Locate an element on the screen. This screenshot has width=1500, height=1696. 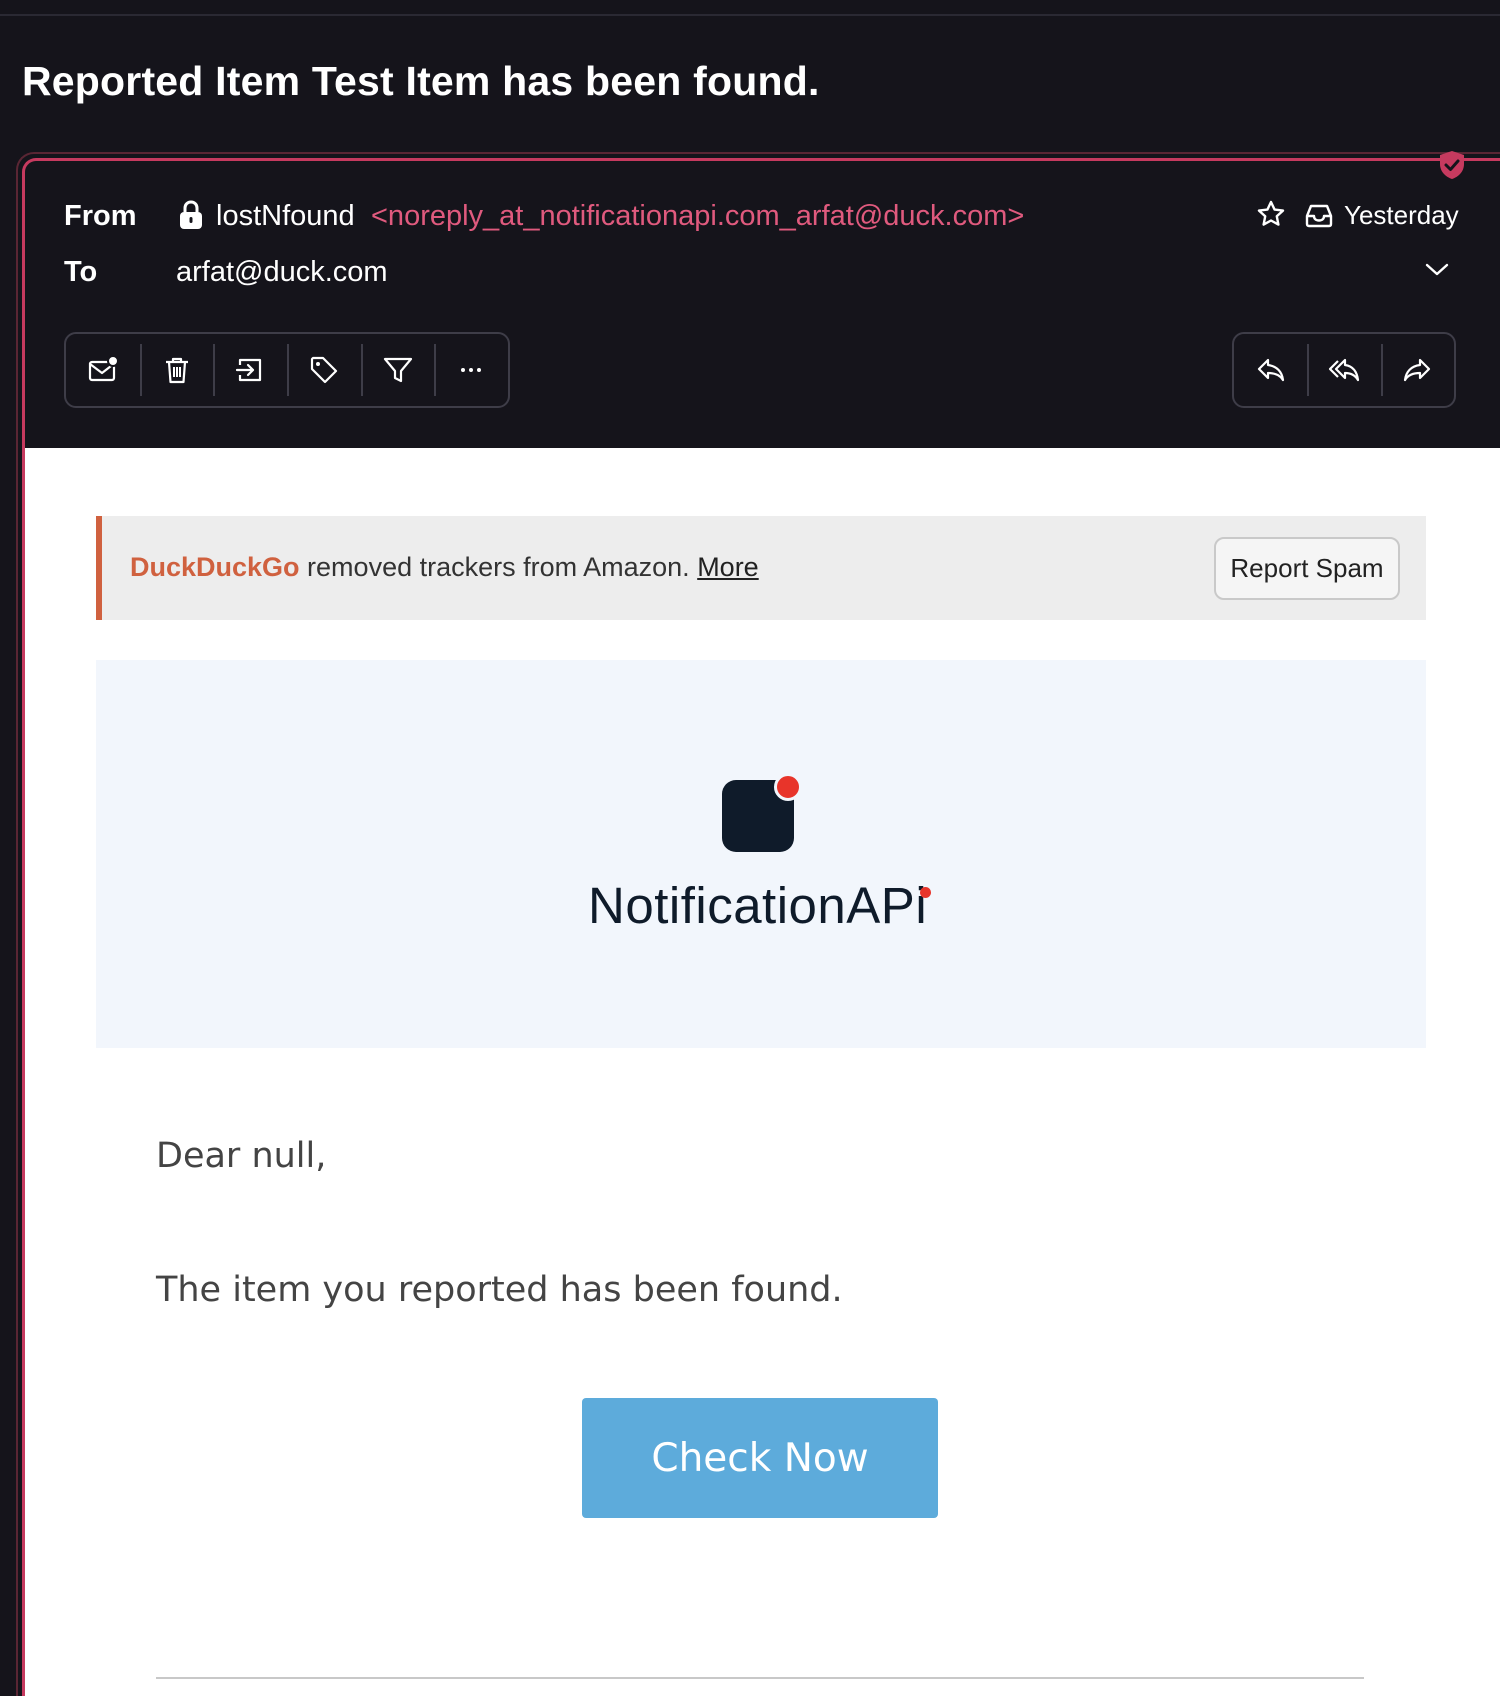
brand-logo-text: NotificationAPi is located at coordinates (757, 905).